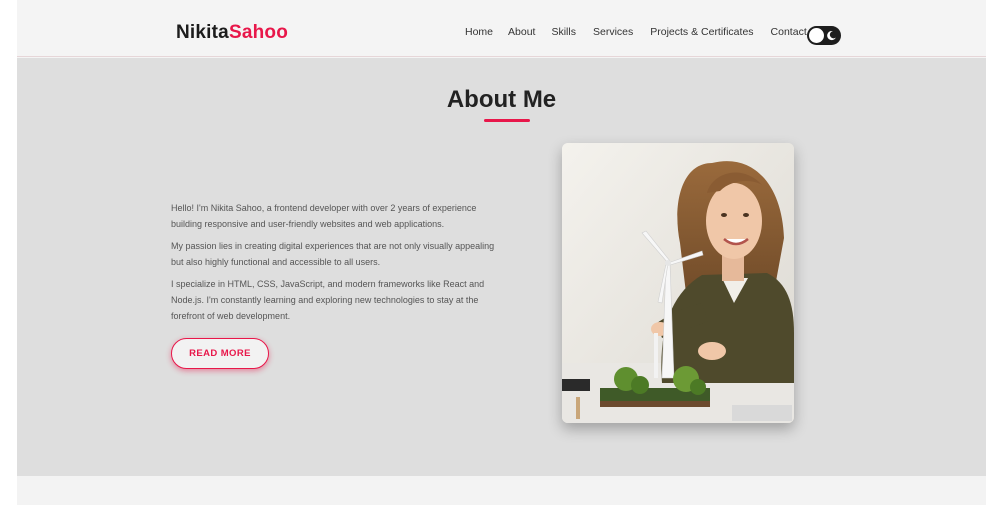 This screenshot has height=505, width=986. Describe the element at coordinates (789, 32) in the screenshot. I see `nav-item-contact: Contact` at that location.